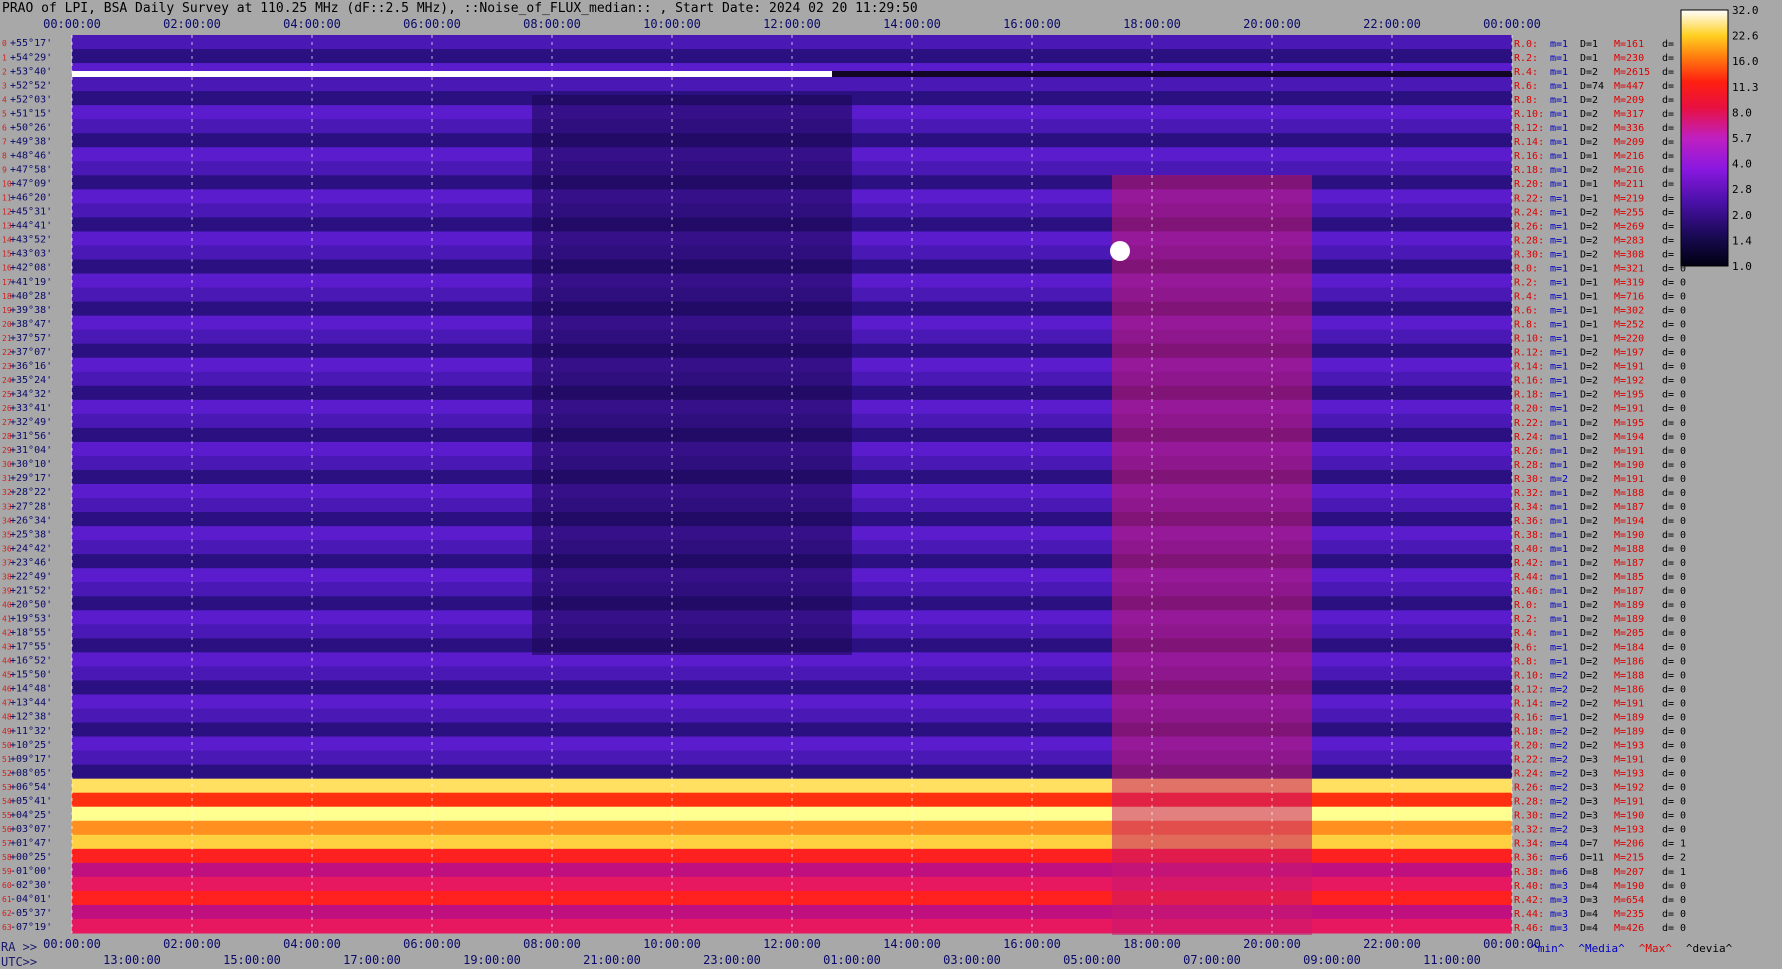 This screenshot has width=1782, height=969. Describe the element at coordinates (1629, 774) in the screenshot. I see `row-stat-max: M=193` at that location.